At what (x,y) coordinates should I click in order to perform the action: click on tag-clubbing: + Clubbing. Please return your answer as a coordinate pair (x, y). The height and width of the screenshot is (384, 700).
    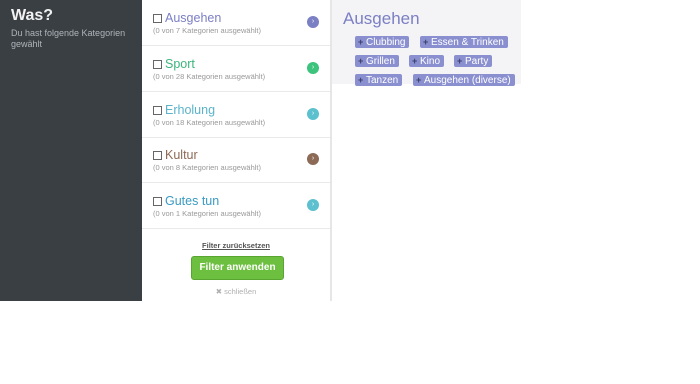
    Looking at the image, I should click on (382, 42).